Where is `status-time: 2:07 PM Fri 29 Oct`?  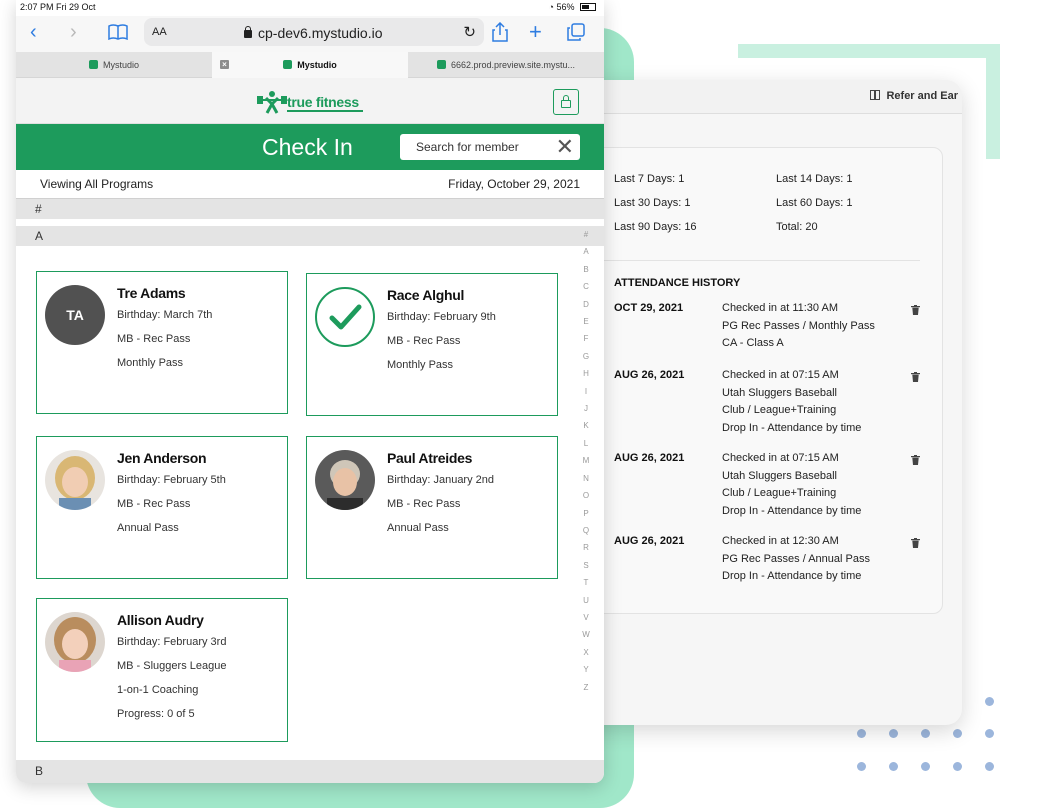 status-time: 2:07 PM Fri 29 Oct is located at coordinates (58, 7).